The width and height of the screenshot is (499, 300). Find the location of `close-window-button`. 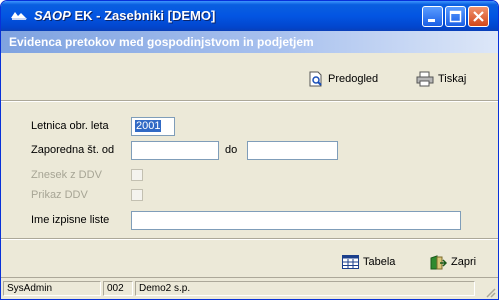

close-window-button is located at coordinates (478, 16).